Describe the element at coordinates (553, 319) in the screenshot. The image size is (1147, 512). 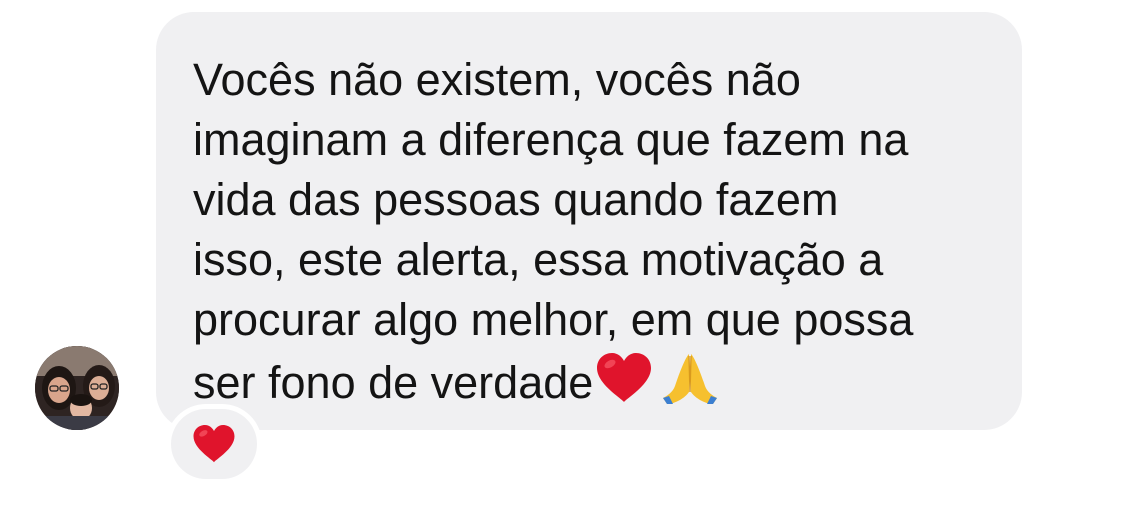
I see `message-line: procurar algo melhor, em que possa` at that location.